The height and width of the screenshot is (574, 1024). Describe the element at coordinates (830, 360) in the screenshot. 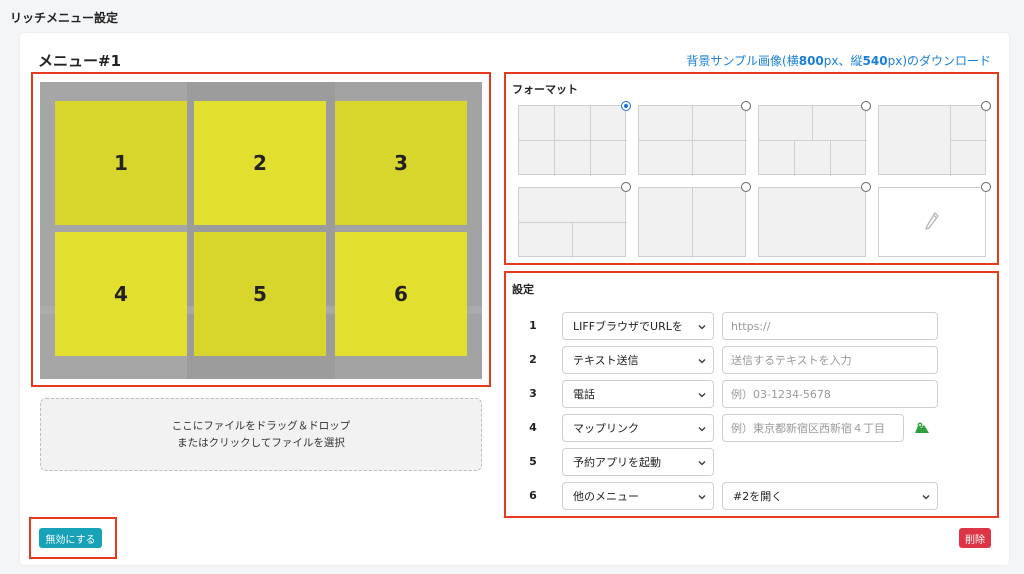

I see `text-input: 送信するテキストを入力` at that location.